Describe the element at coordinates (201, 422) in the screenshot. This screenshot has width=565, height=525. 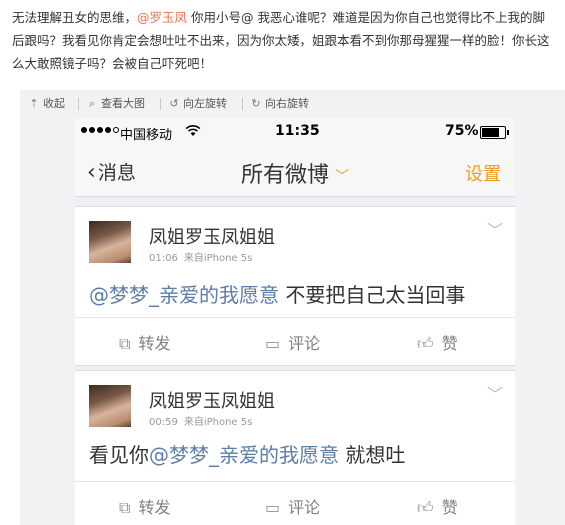
I see `card-meta: 00:59 来自iPhone 5s` at that location.